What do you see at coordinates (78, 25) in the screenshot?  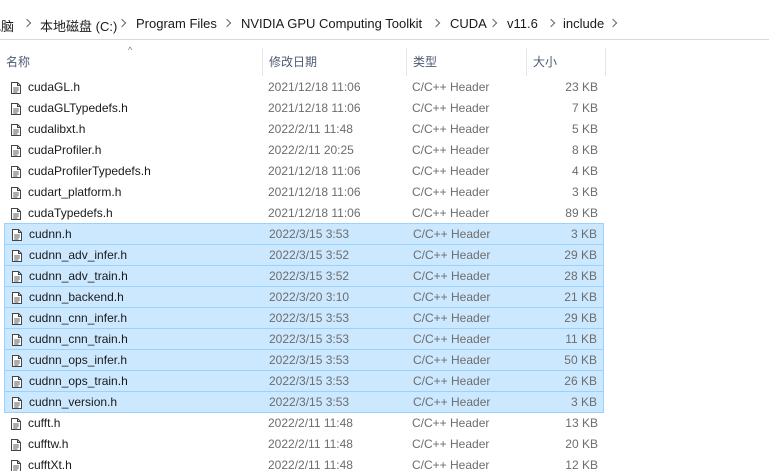 I see `breadcrumb-local-disk: 本地磁盘 (C:)` at bounding box center [78, 25].